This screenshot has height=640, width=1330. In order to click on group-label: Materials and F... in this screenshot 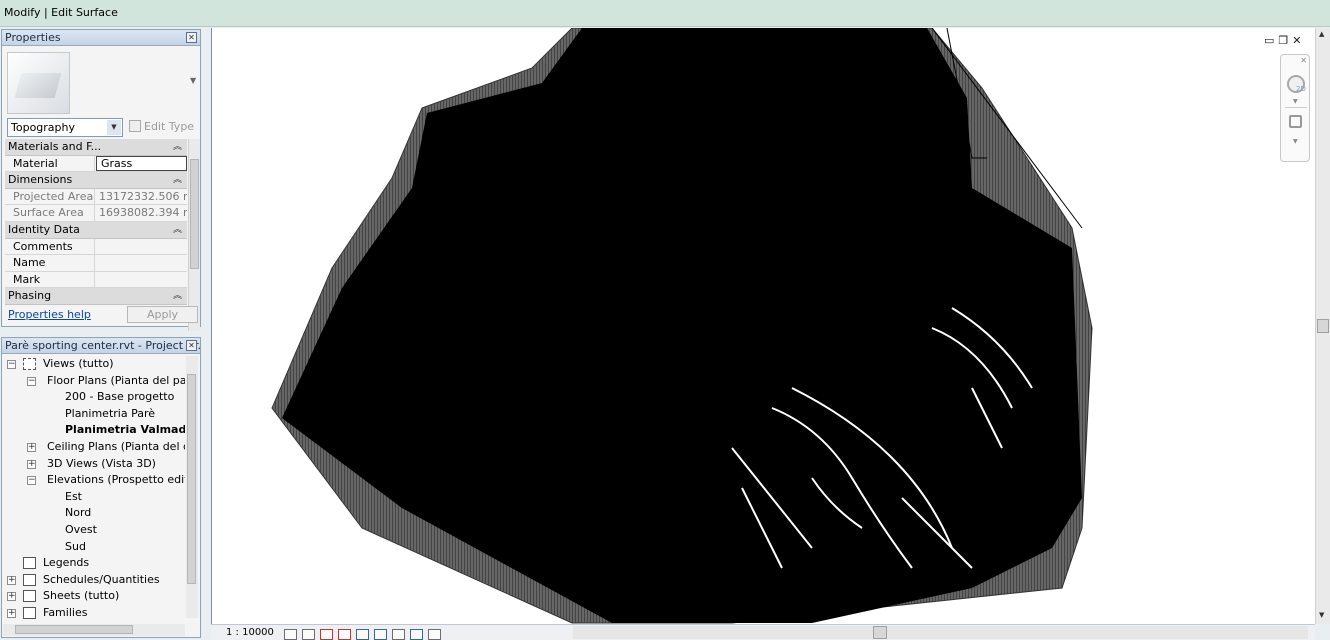, I will do `click(55, 146)`.